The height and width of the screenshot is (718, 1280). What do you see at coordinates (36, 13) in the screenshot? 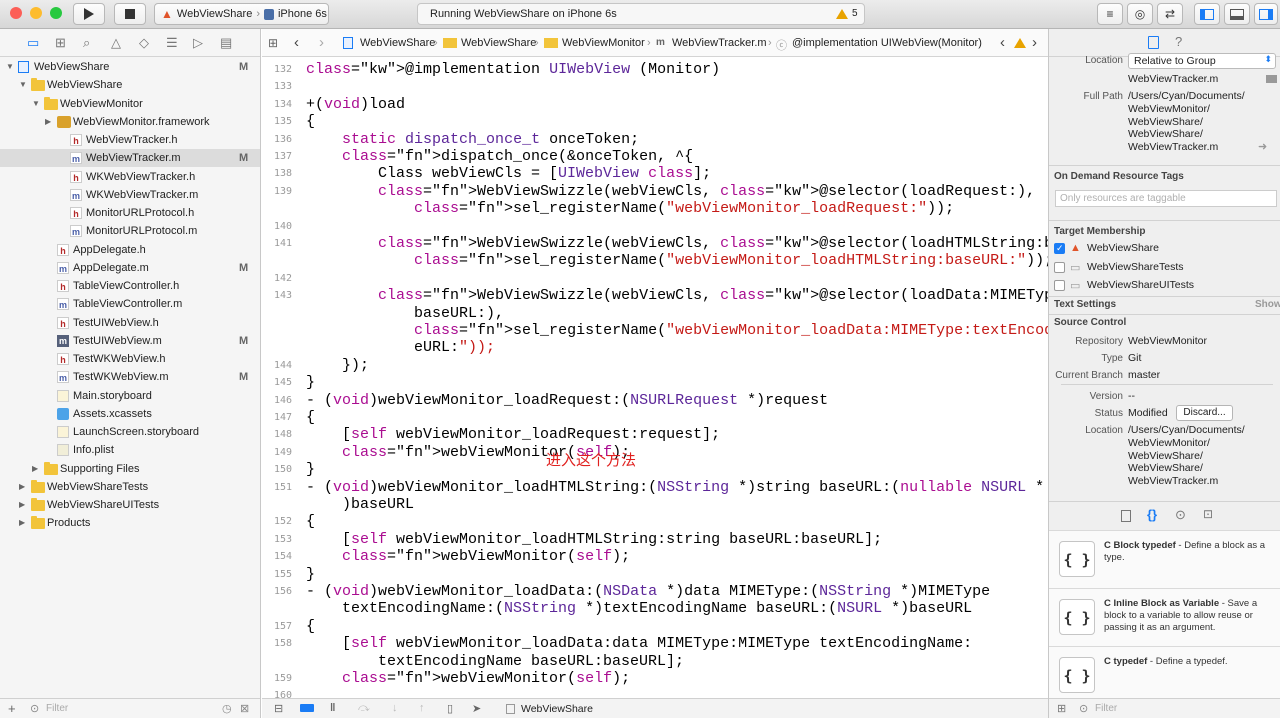
I see `minimize-window-button` at bounding box center [36, 13].